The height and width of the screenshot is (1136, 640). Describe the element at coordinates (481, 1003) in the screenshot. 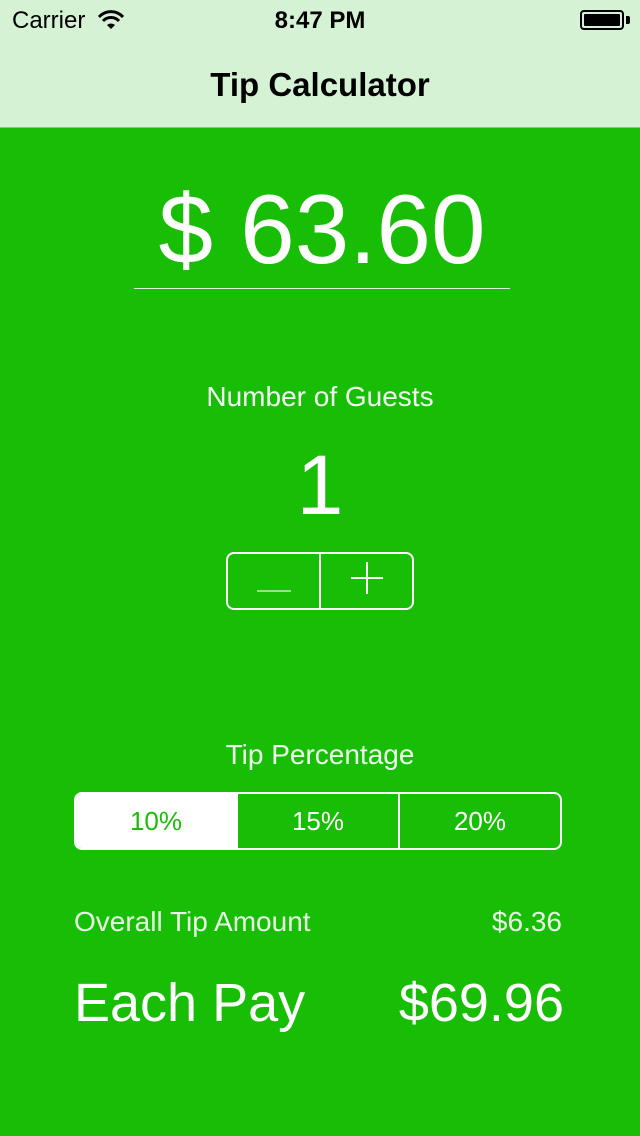

I see `each-pay-value: $69.96` at that location.